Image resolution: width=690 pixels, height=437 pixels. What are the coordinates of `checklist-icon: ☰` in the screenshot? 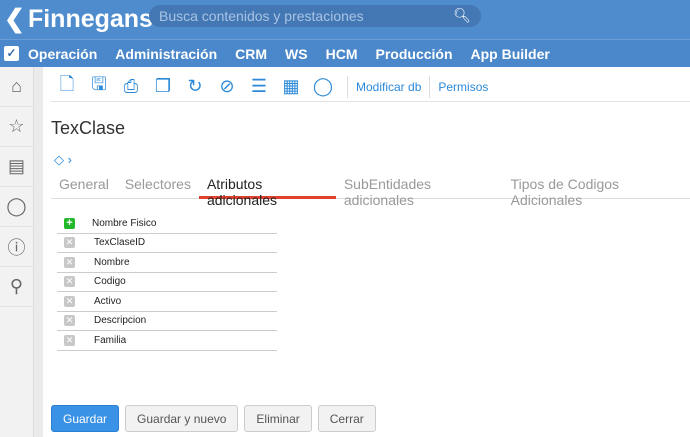 It's located at (259, 86).